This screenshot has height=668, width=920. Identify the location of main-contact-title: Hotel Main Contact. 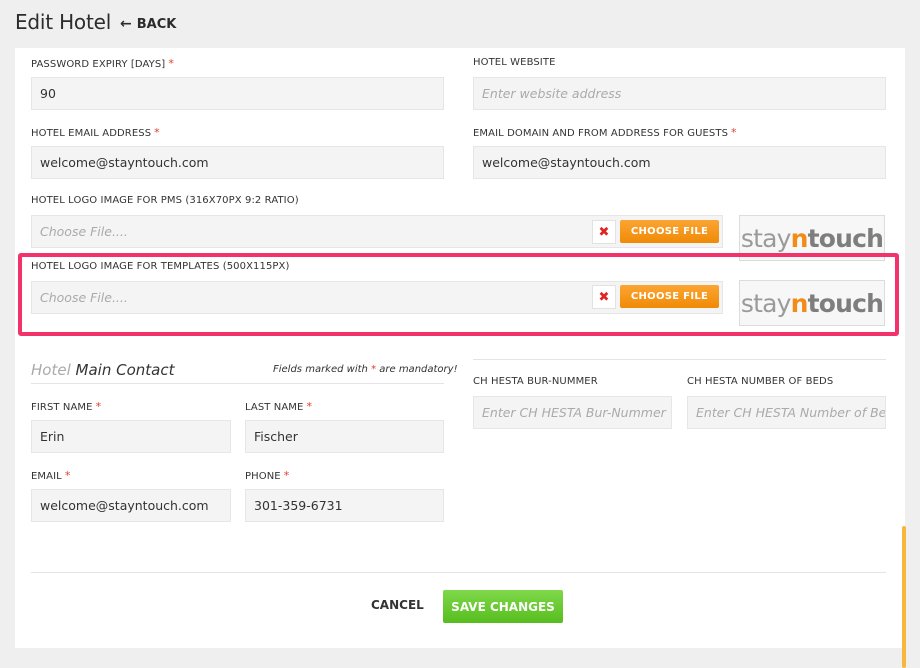
(103, 370).